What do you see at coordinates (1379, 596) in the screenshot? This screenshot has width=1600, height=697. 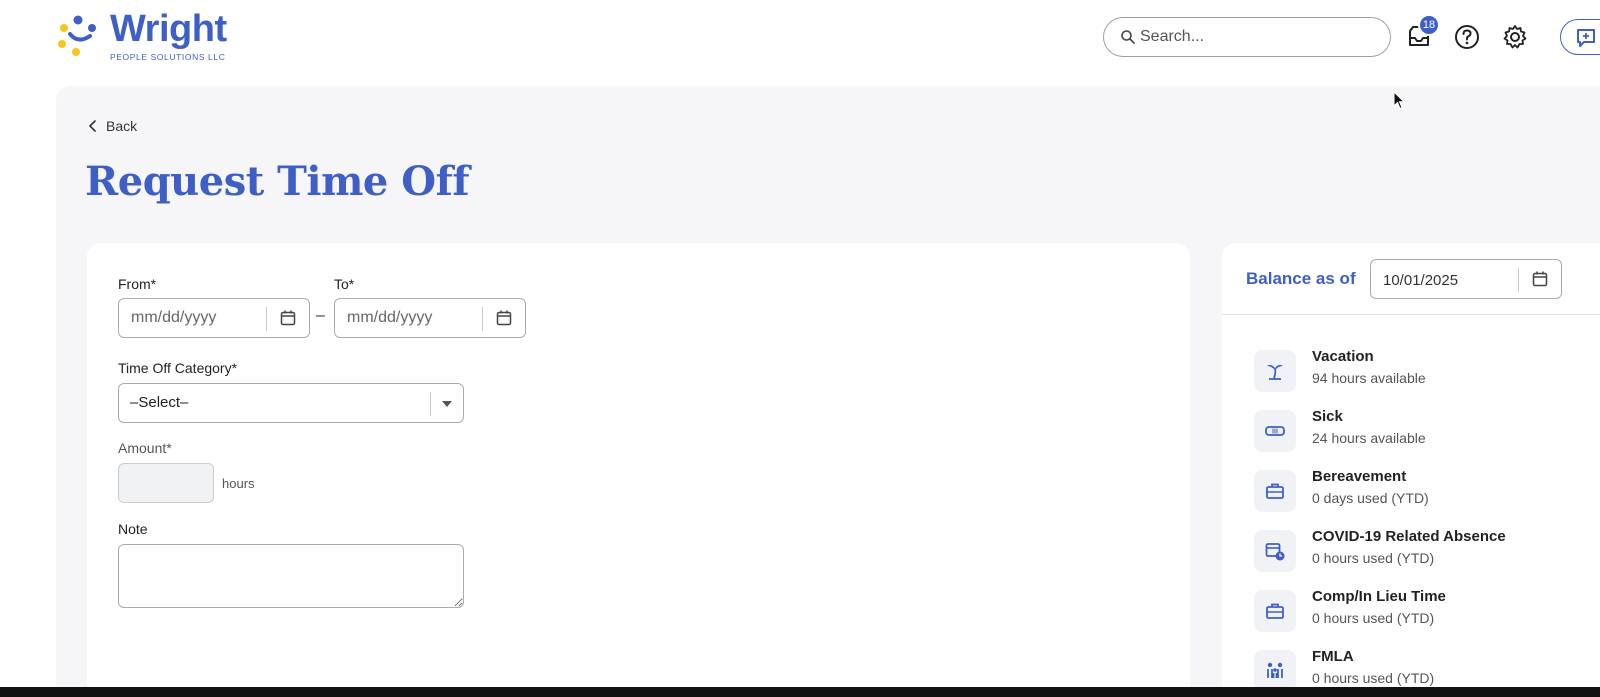 I see `balance-item-name: Comp/In Lieu Time` at bounding box center [1379, 596].